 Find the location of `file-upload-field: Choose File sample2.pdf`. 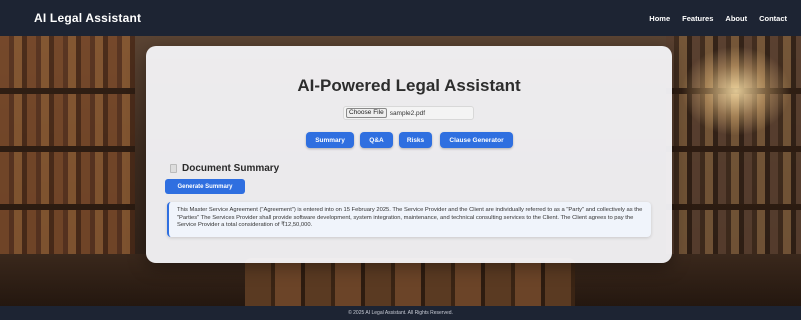

file-upload-field: Choose File sample2.pdf is located at coordinates (408, 113).